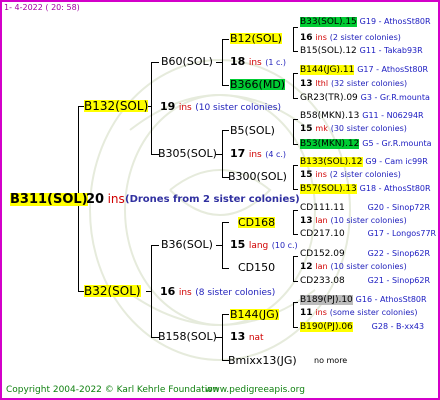  What do you see at coordinates (328, 51) in the screenshot?
I see `gen4-queen: B15(SOL).12` at bounding box center [328, 51].